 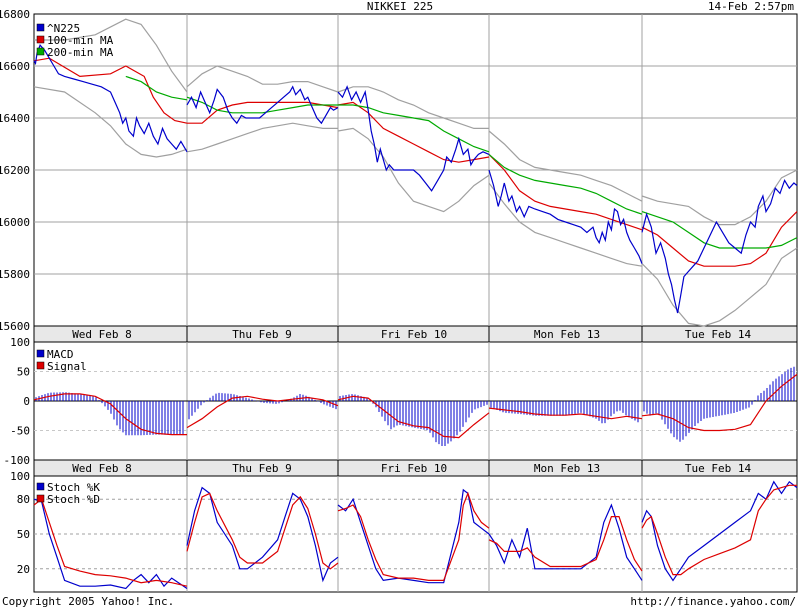 I want to click on price-tick-label: 16800, so click(x=15, y=14).